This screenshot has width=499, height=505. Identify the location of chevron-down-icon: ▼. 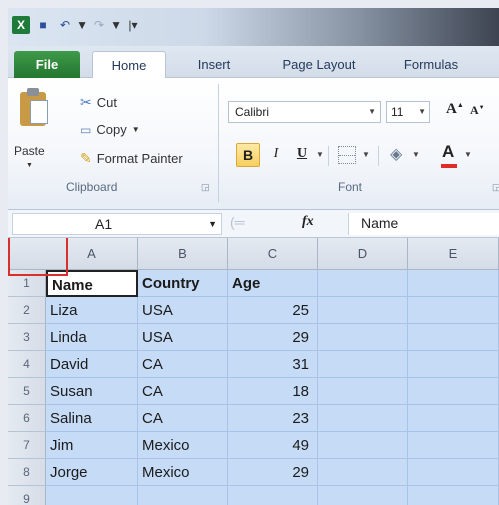
(212, 224).